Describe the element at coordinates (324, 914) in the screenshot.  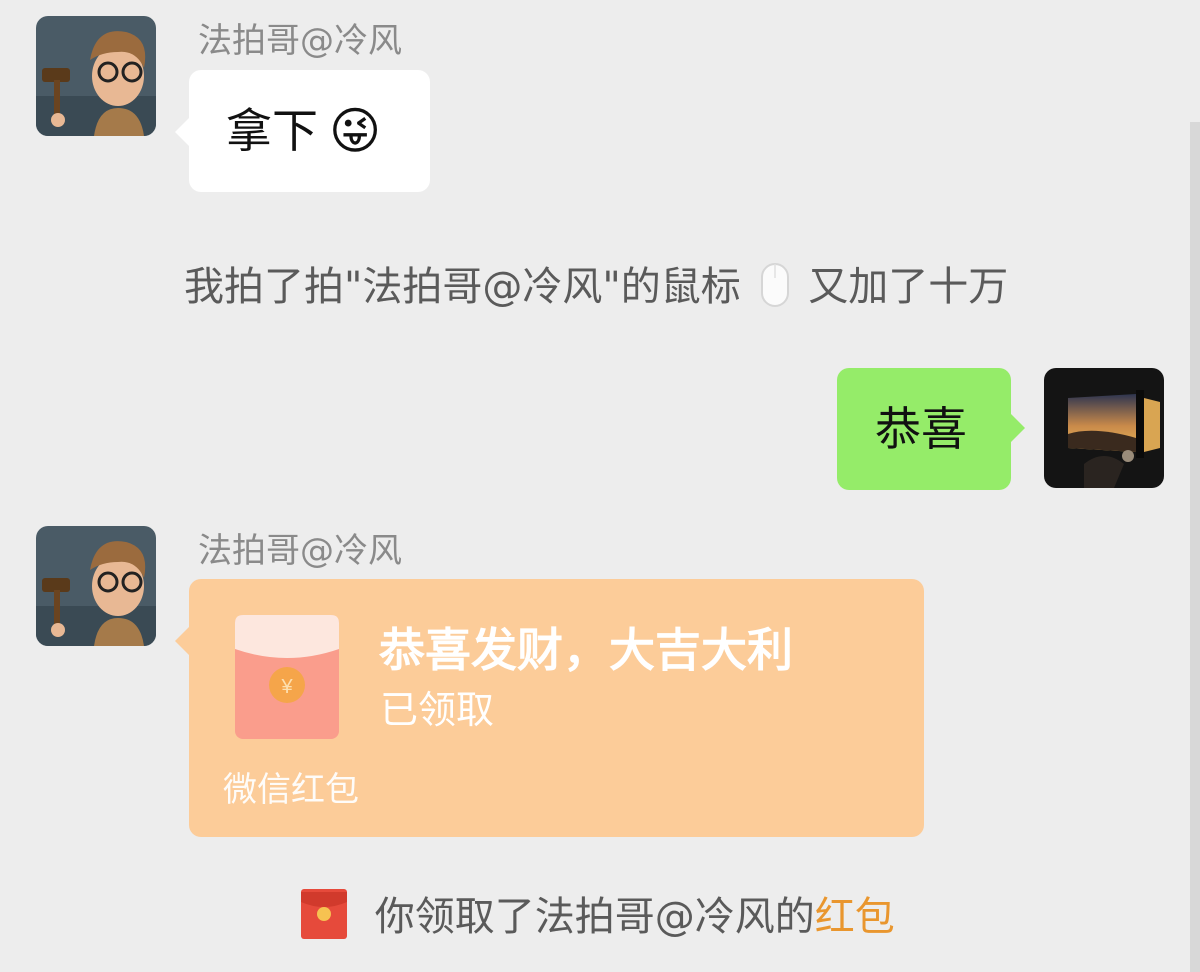
I see `red-envelope-small-icon` at that location.